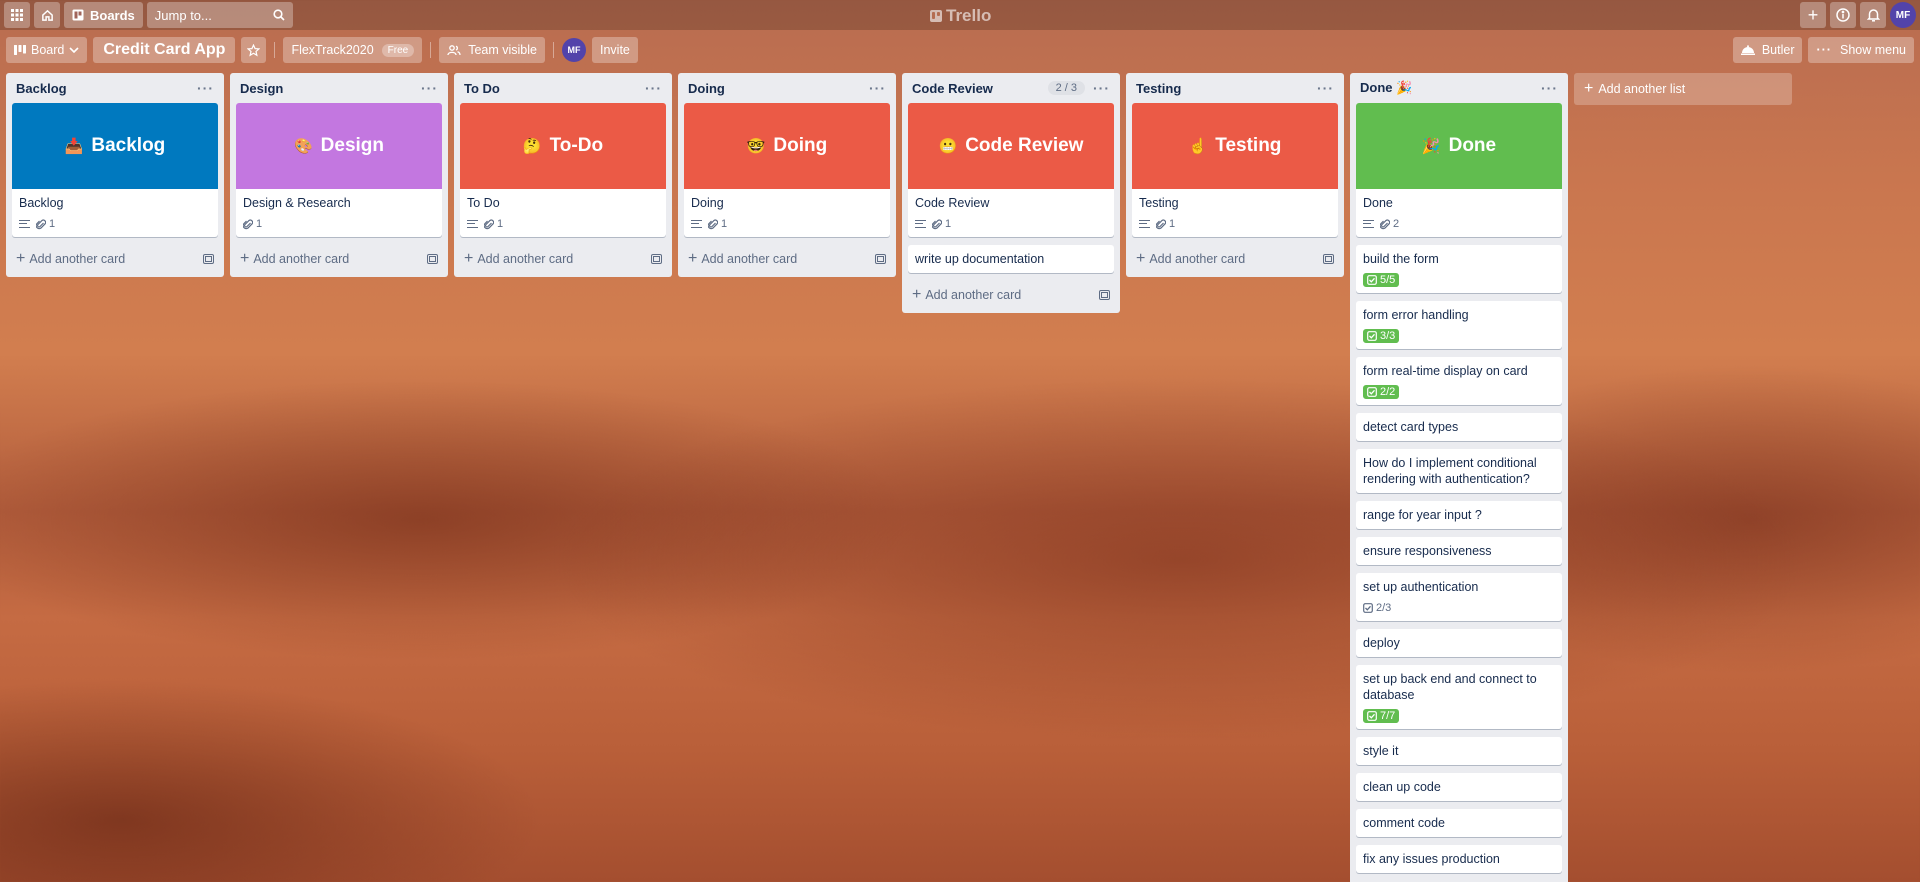 This screenshot has height=882, width=1920. What do you see at coordinates (1459, 551) in the screenshot?
I see `card: ensure responsiveness` at bounding box center [1459, 551].